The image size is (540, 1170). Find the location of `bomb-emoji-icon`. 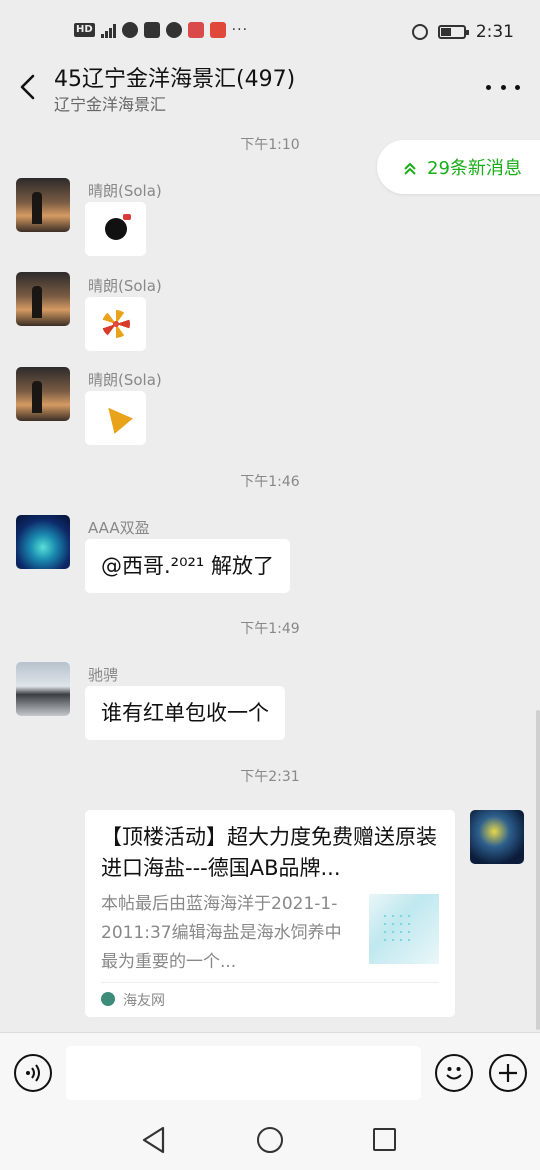

bomb-emoji-icon is located at coordinates (117, 227).